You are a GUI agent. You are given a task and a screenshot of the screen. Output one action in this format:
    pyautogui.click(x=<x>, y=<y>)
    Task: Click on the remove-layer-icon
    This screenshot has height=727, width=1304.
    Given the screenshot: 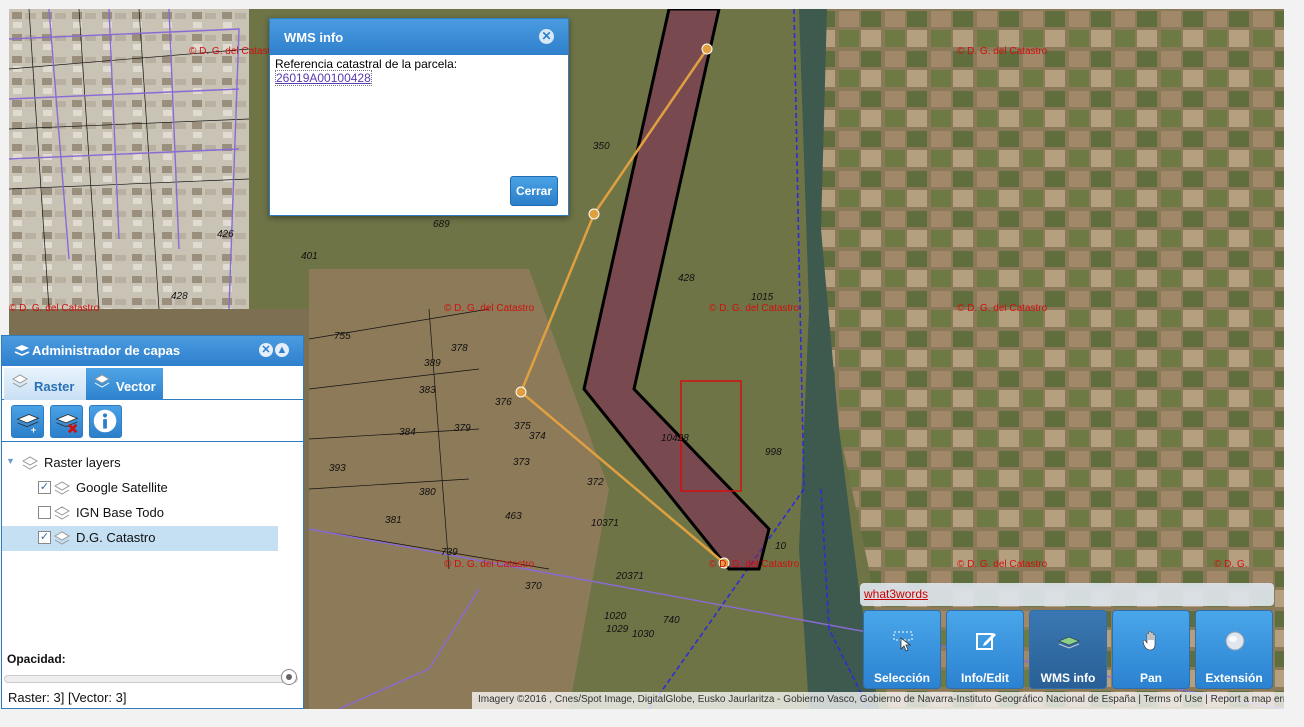 What is the action you would take?
    pyautogui.click(x=67, y=423)
    